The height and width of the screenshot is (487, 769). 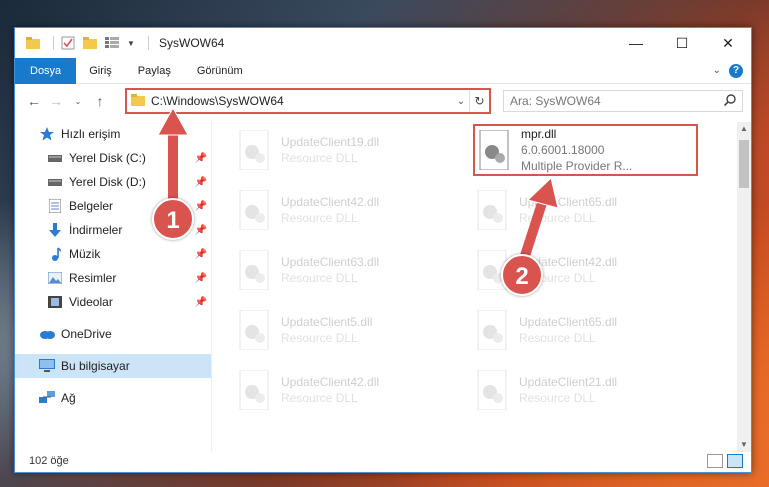 I want to click on sidebar-item-this-pc: Bu bilgisayar, so click(x=113, y=366).